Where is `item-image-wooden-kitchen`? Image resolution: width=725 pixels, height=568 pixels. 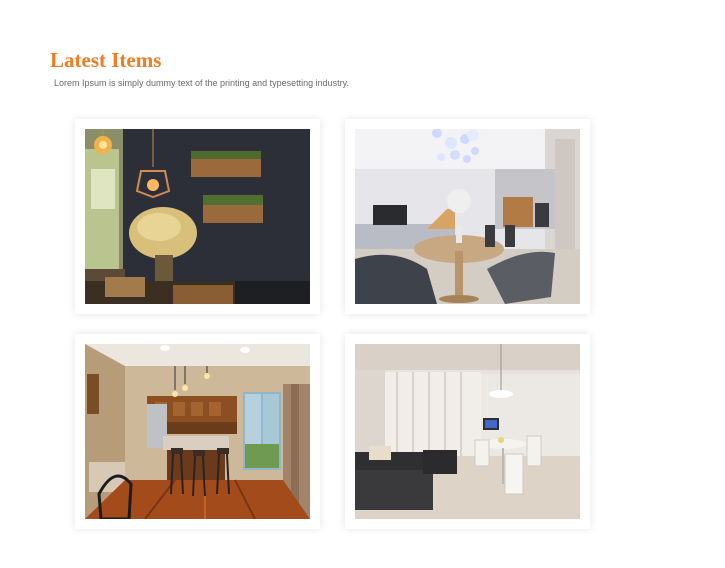
item-image-wooden-kitchen is located at coordinates (197, 431).